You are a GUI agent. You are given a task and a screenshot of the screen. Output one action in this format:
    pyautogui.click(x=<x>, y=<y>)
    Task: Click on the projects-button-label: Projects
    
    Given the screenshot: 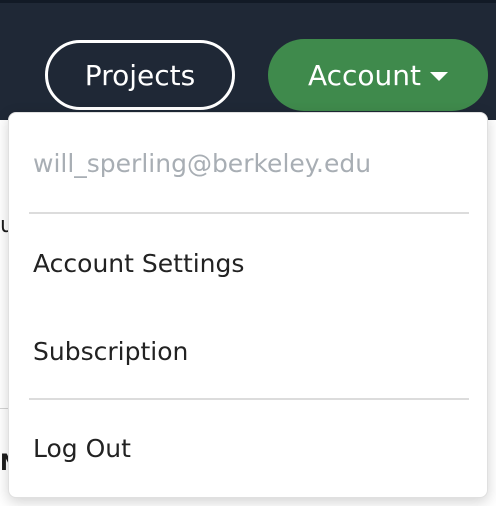 What is the action you would take?
    pyautogui.click(x=140, y=75)
    